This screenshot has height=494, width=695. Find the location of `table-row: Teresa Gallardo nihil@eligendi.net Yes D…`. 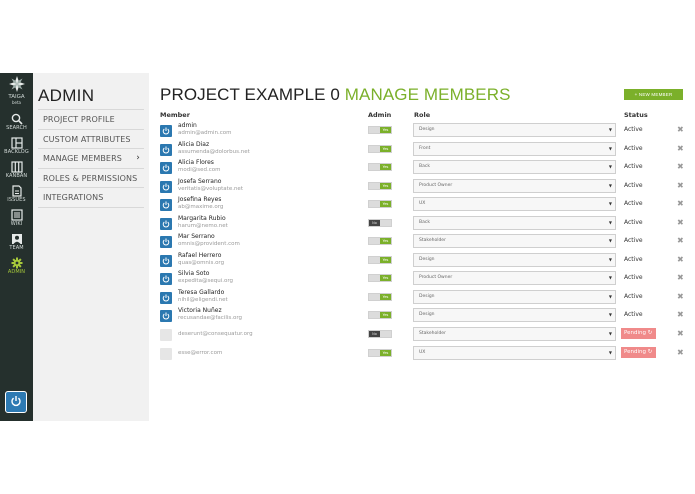

table-row: Teresa Gallardo nihil@eligendi.net Yes D… is located at coordinates (422, 298).